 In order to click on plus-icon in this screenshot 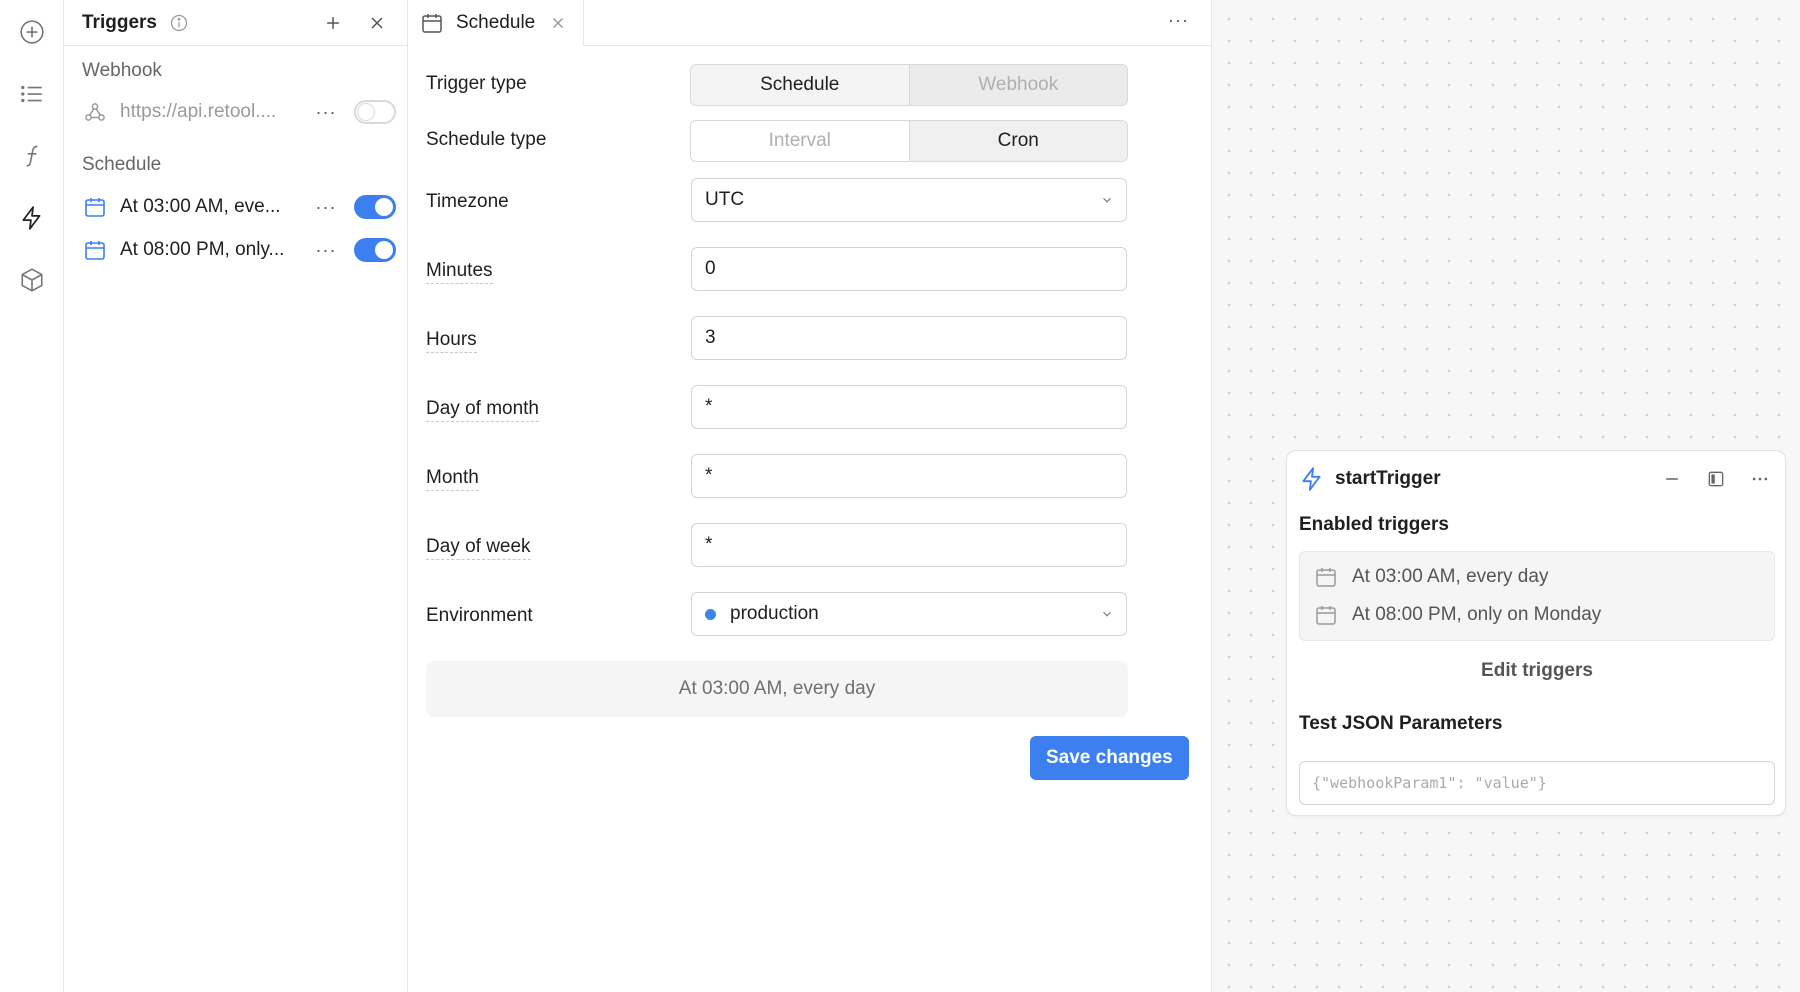, I will do `click(333, 22)`.